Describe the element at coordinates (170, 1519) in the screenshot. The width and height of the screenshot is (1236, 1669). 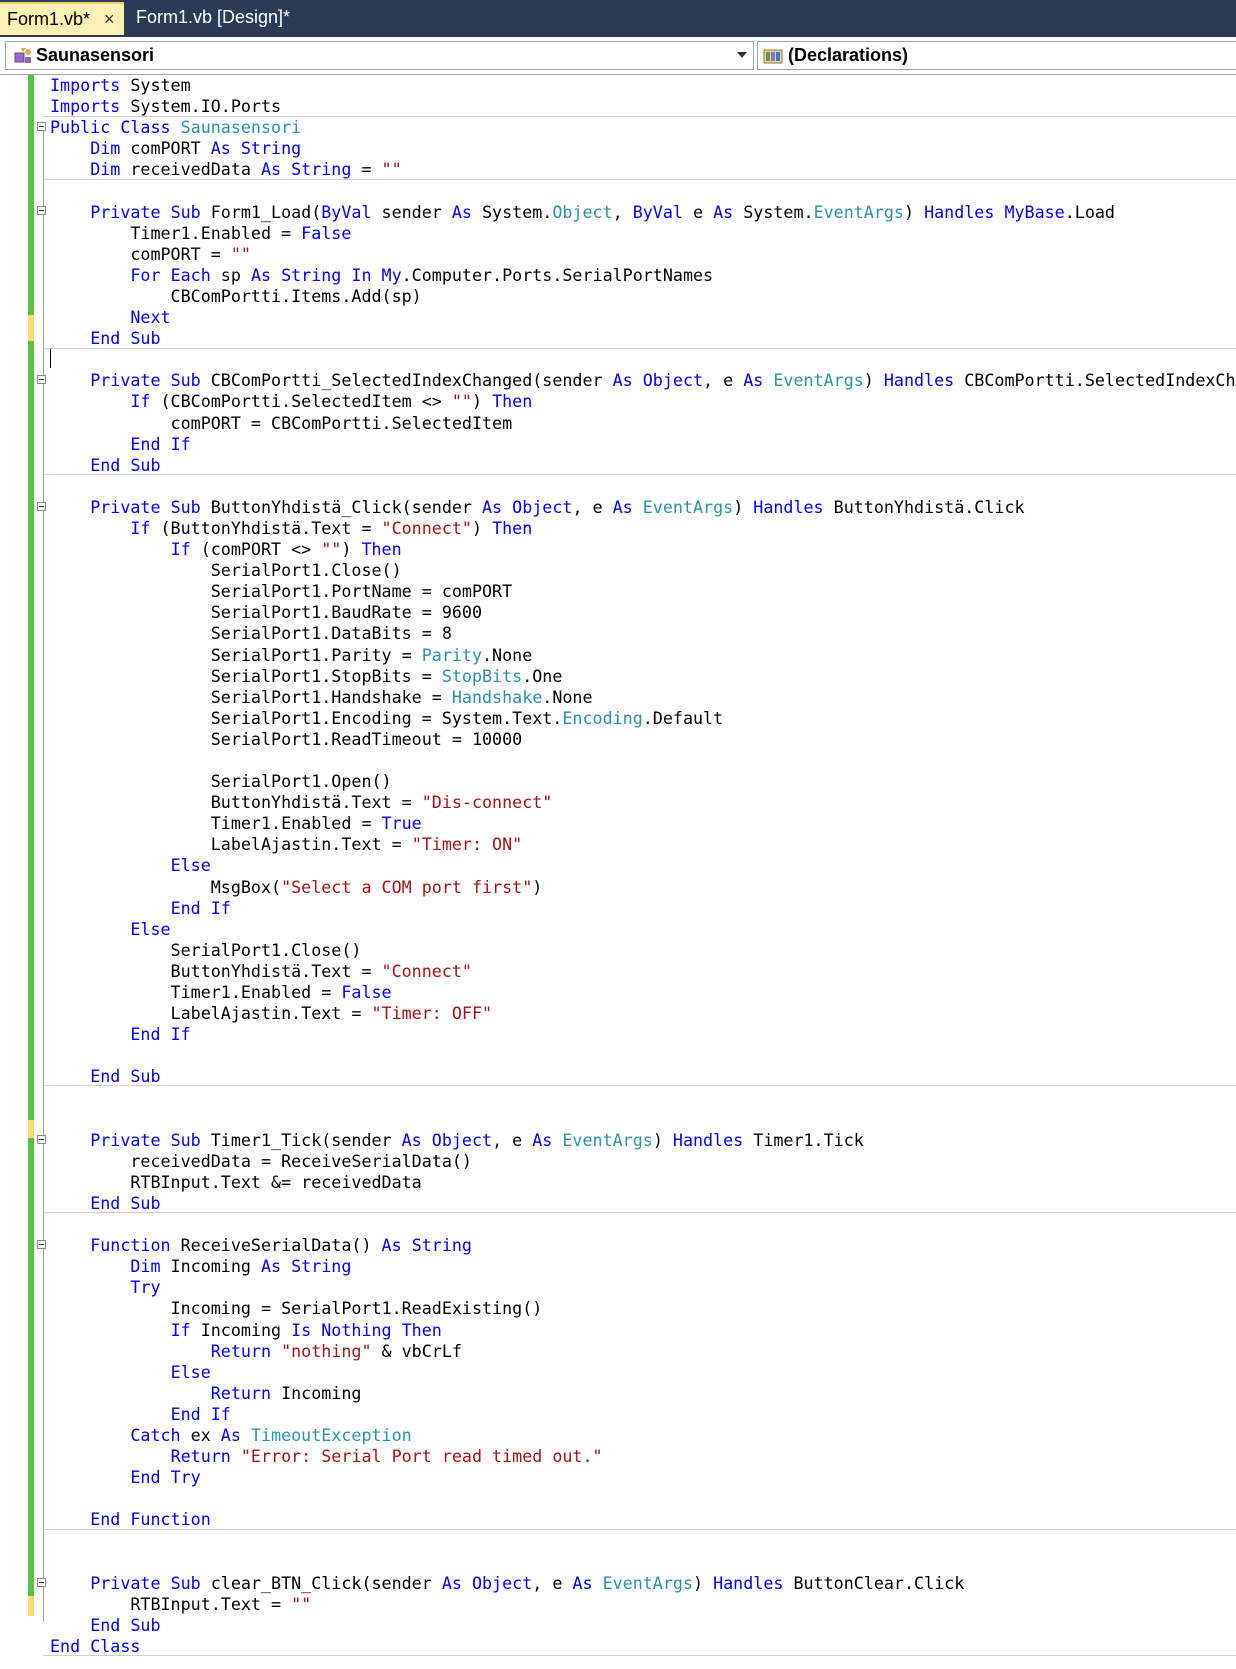
I see `code-token: Function` at that location.